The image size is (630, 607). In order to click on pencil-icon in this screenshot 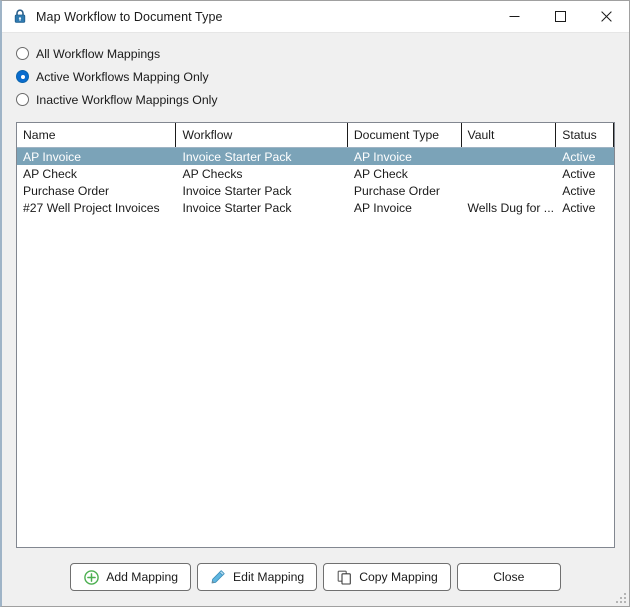, I will do `click(218, 577)`.